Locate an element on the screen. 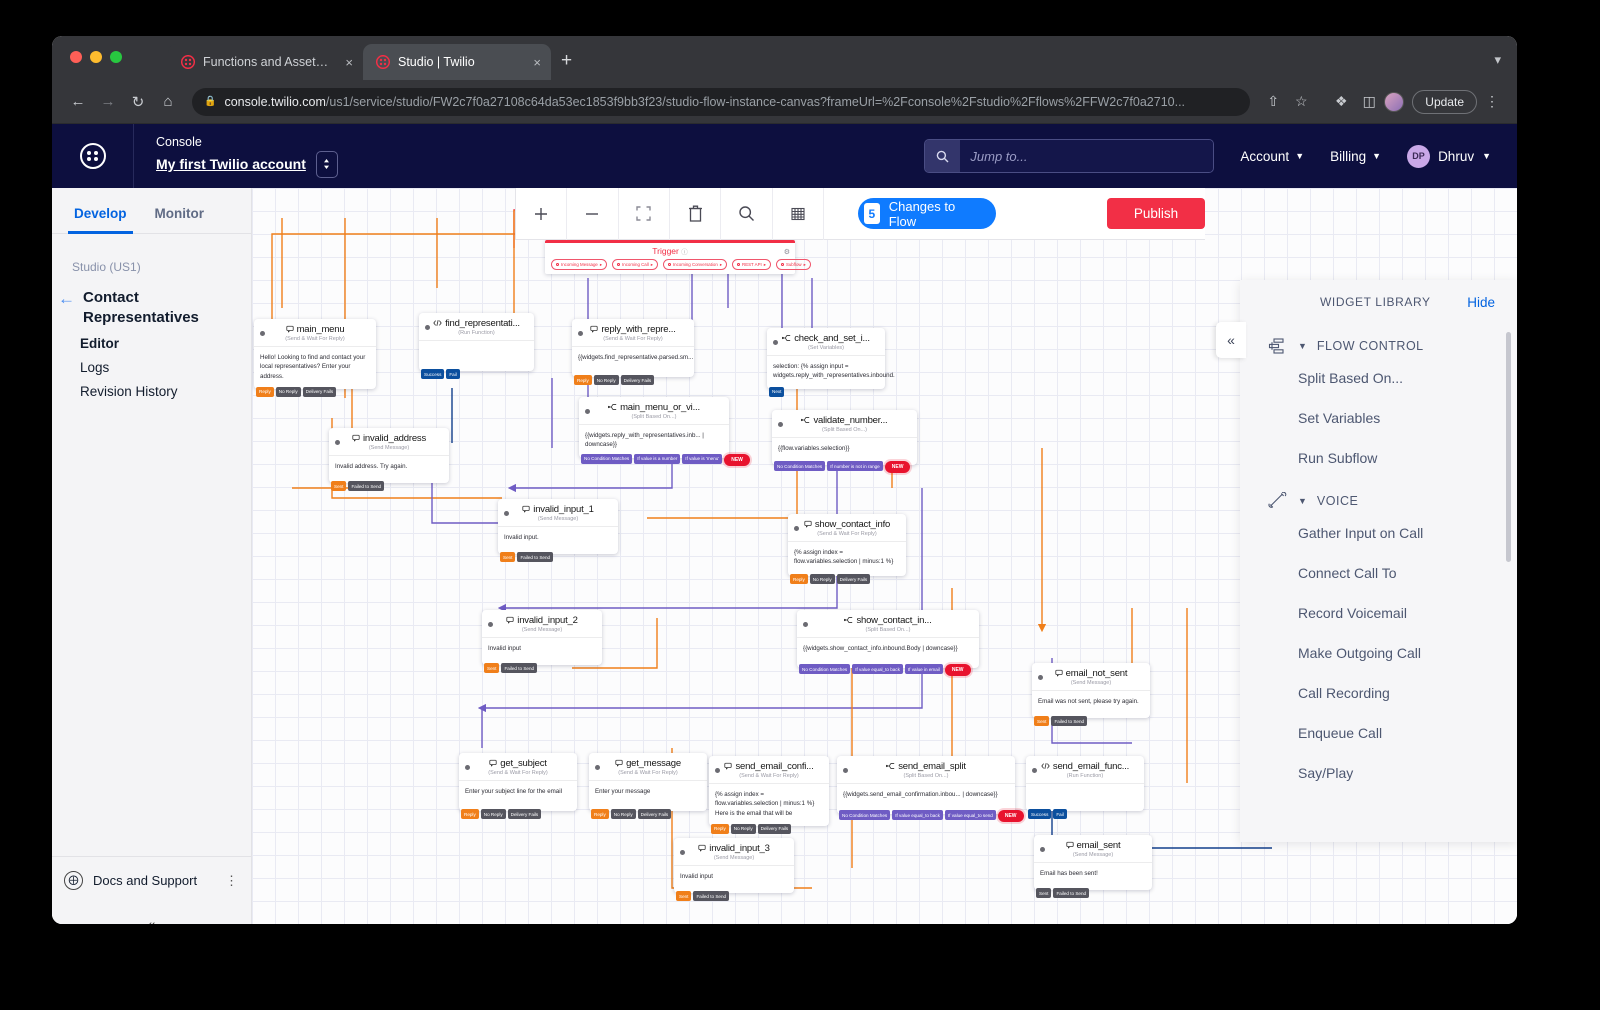  node-pill-fail: Fail is located at coordinates (453, 374).